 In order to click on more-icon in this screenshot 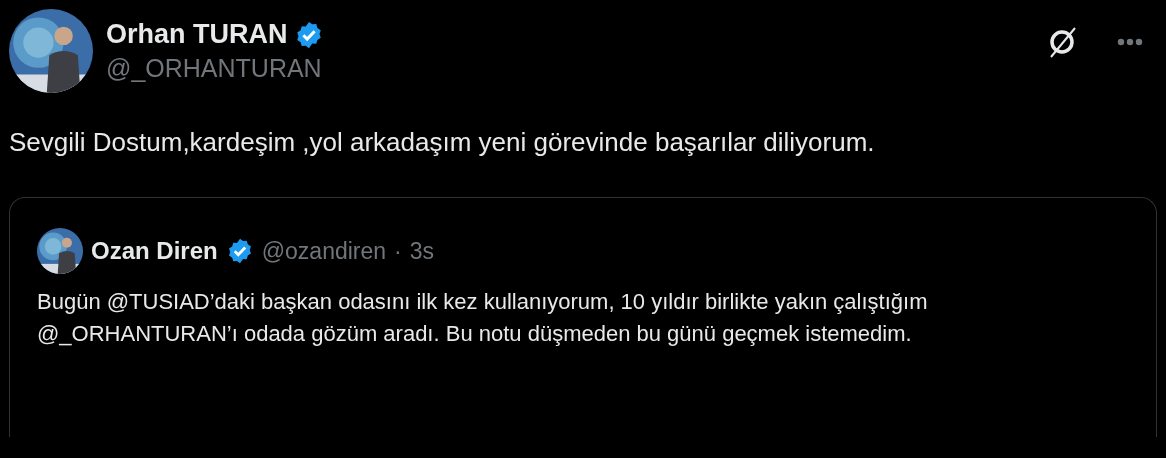, I will do `click(1130, 42)`.